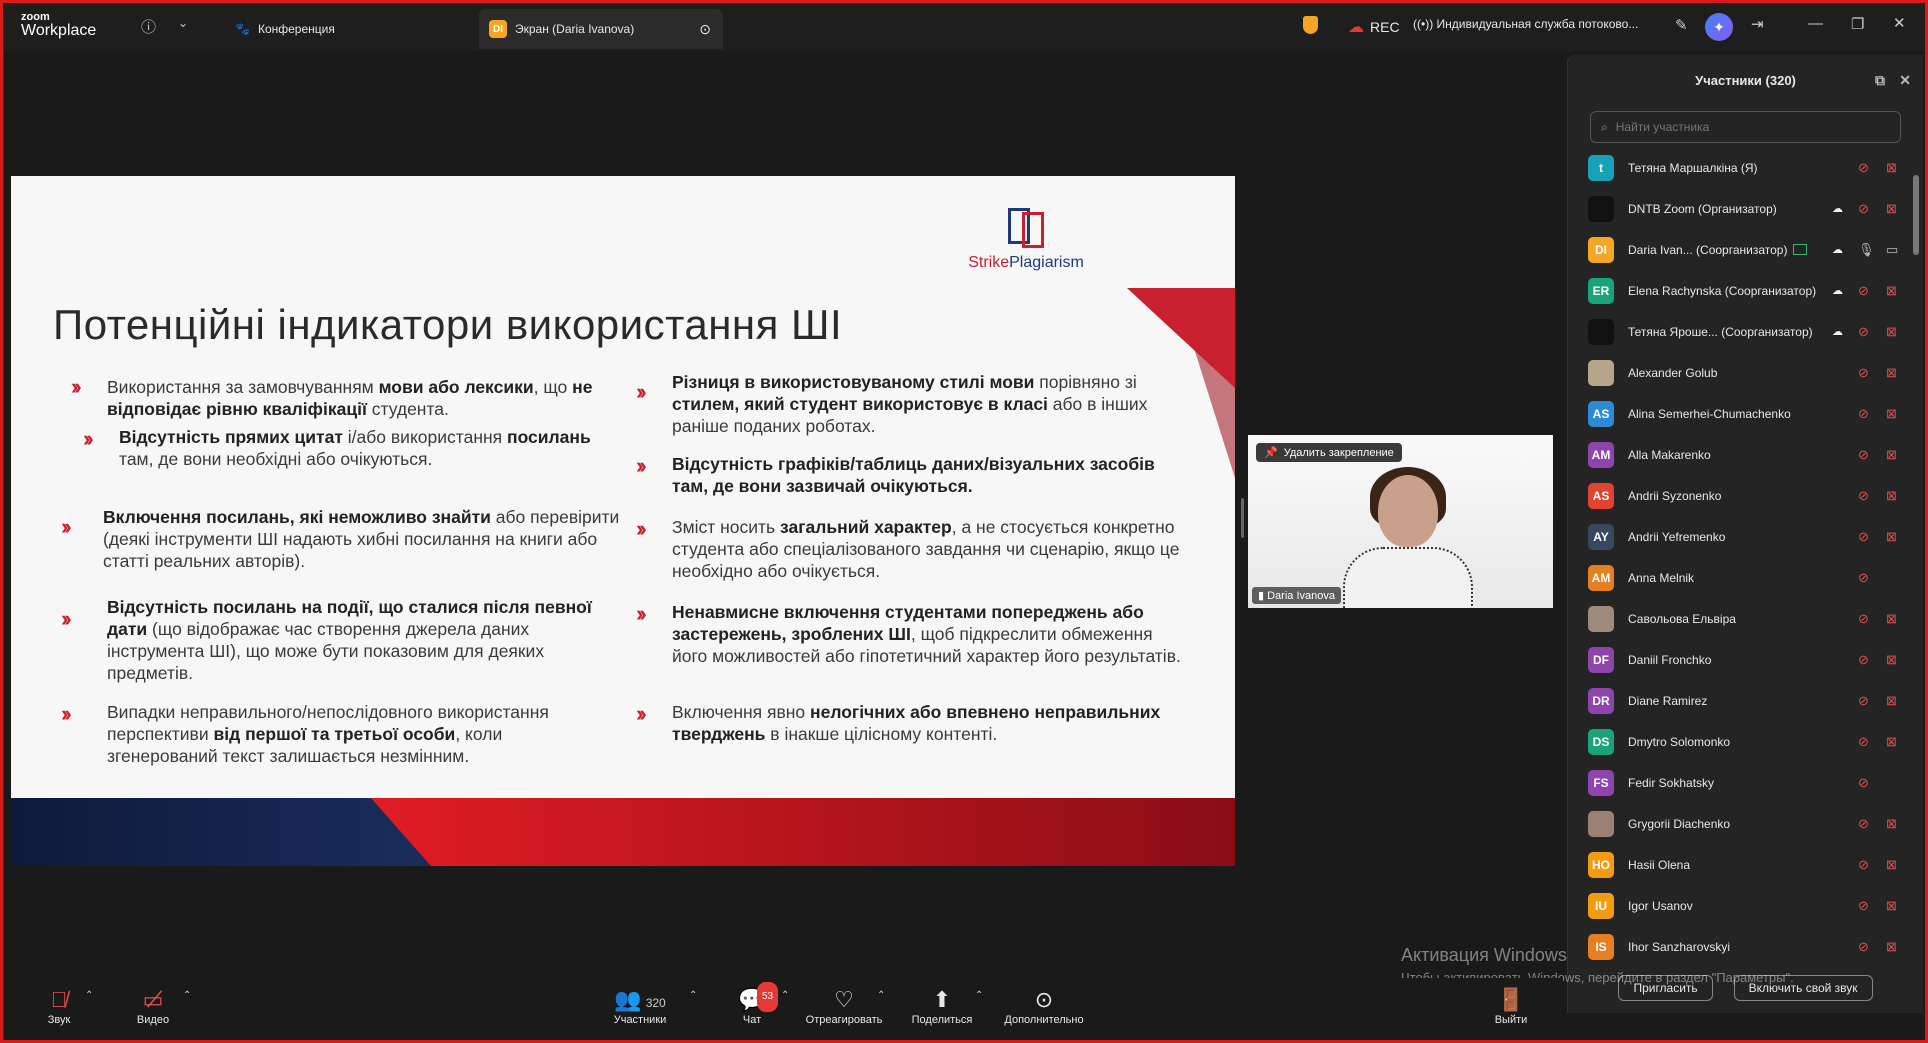 Image resolution: width=1928 pixels, height=1043 pixels. What do you see at coordinates (881, 995) in the screenshot?
I see `react-caret-icon: ⌃` at bounding box center [881, 995].